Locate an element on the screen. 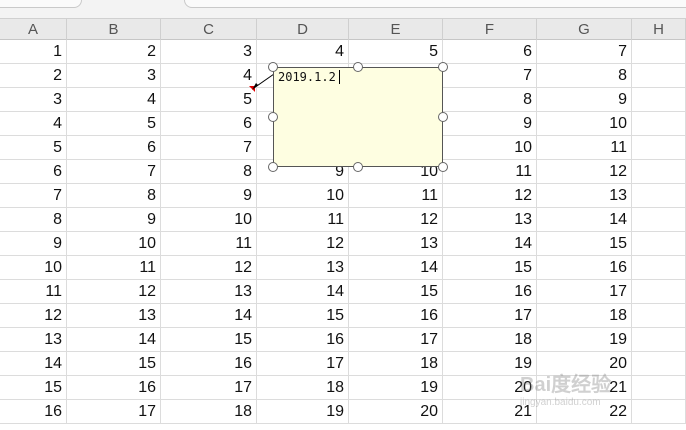 This screenshot has height=430, width=686. resize-handle-bottom-right is located at coordinates (443, 167).